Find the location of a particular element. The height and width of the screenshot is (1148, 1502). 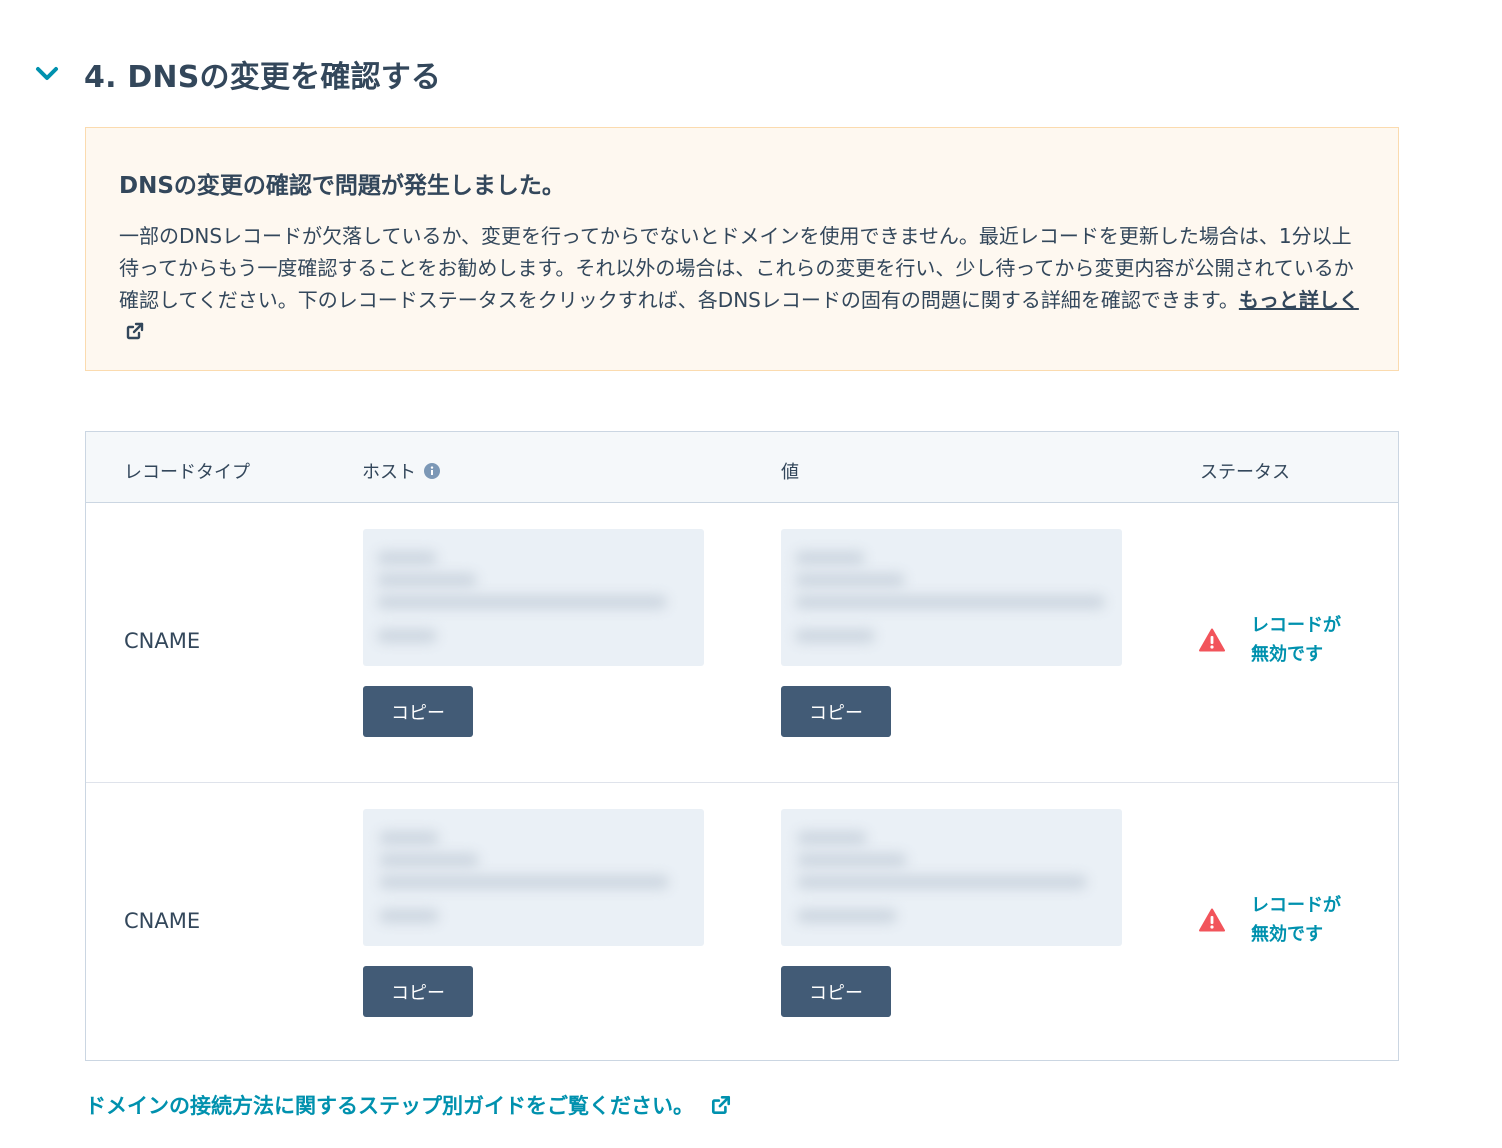

table-header: レコードタイプ ホスト 値 ステータス is located at coordinates (742, 467).